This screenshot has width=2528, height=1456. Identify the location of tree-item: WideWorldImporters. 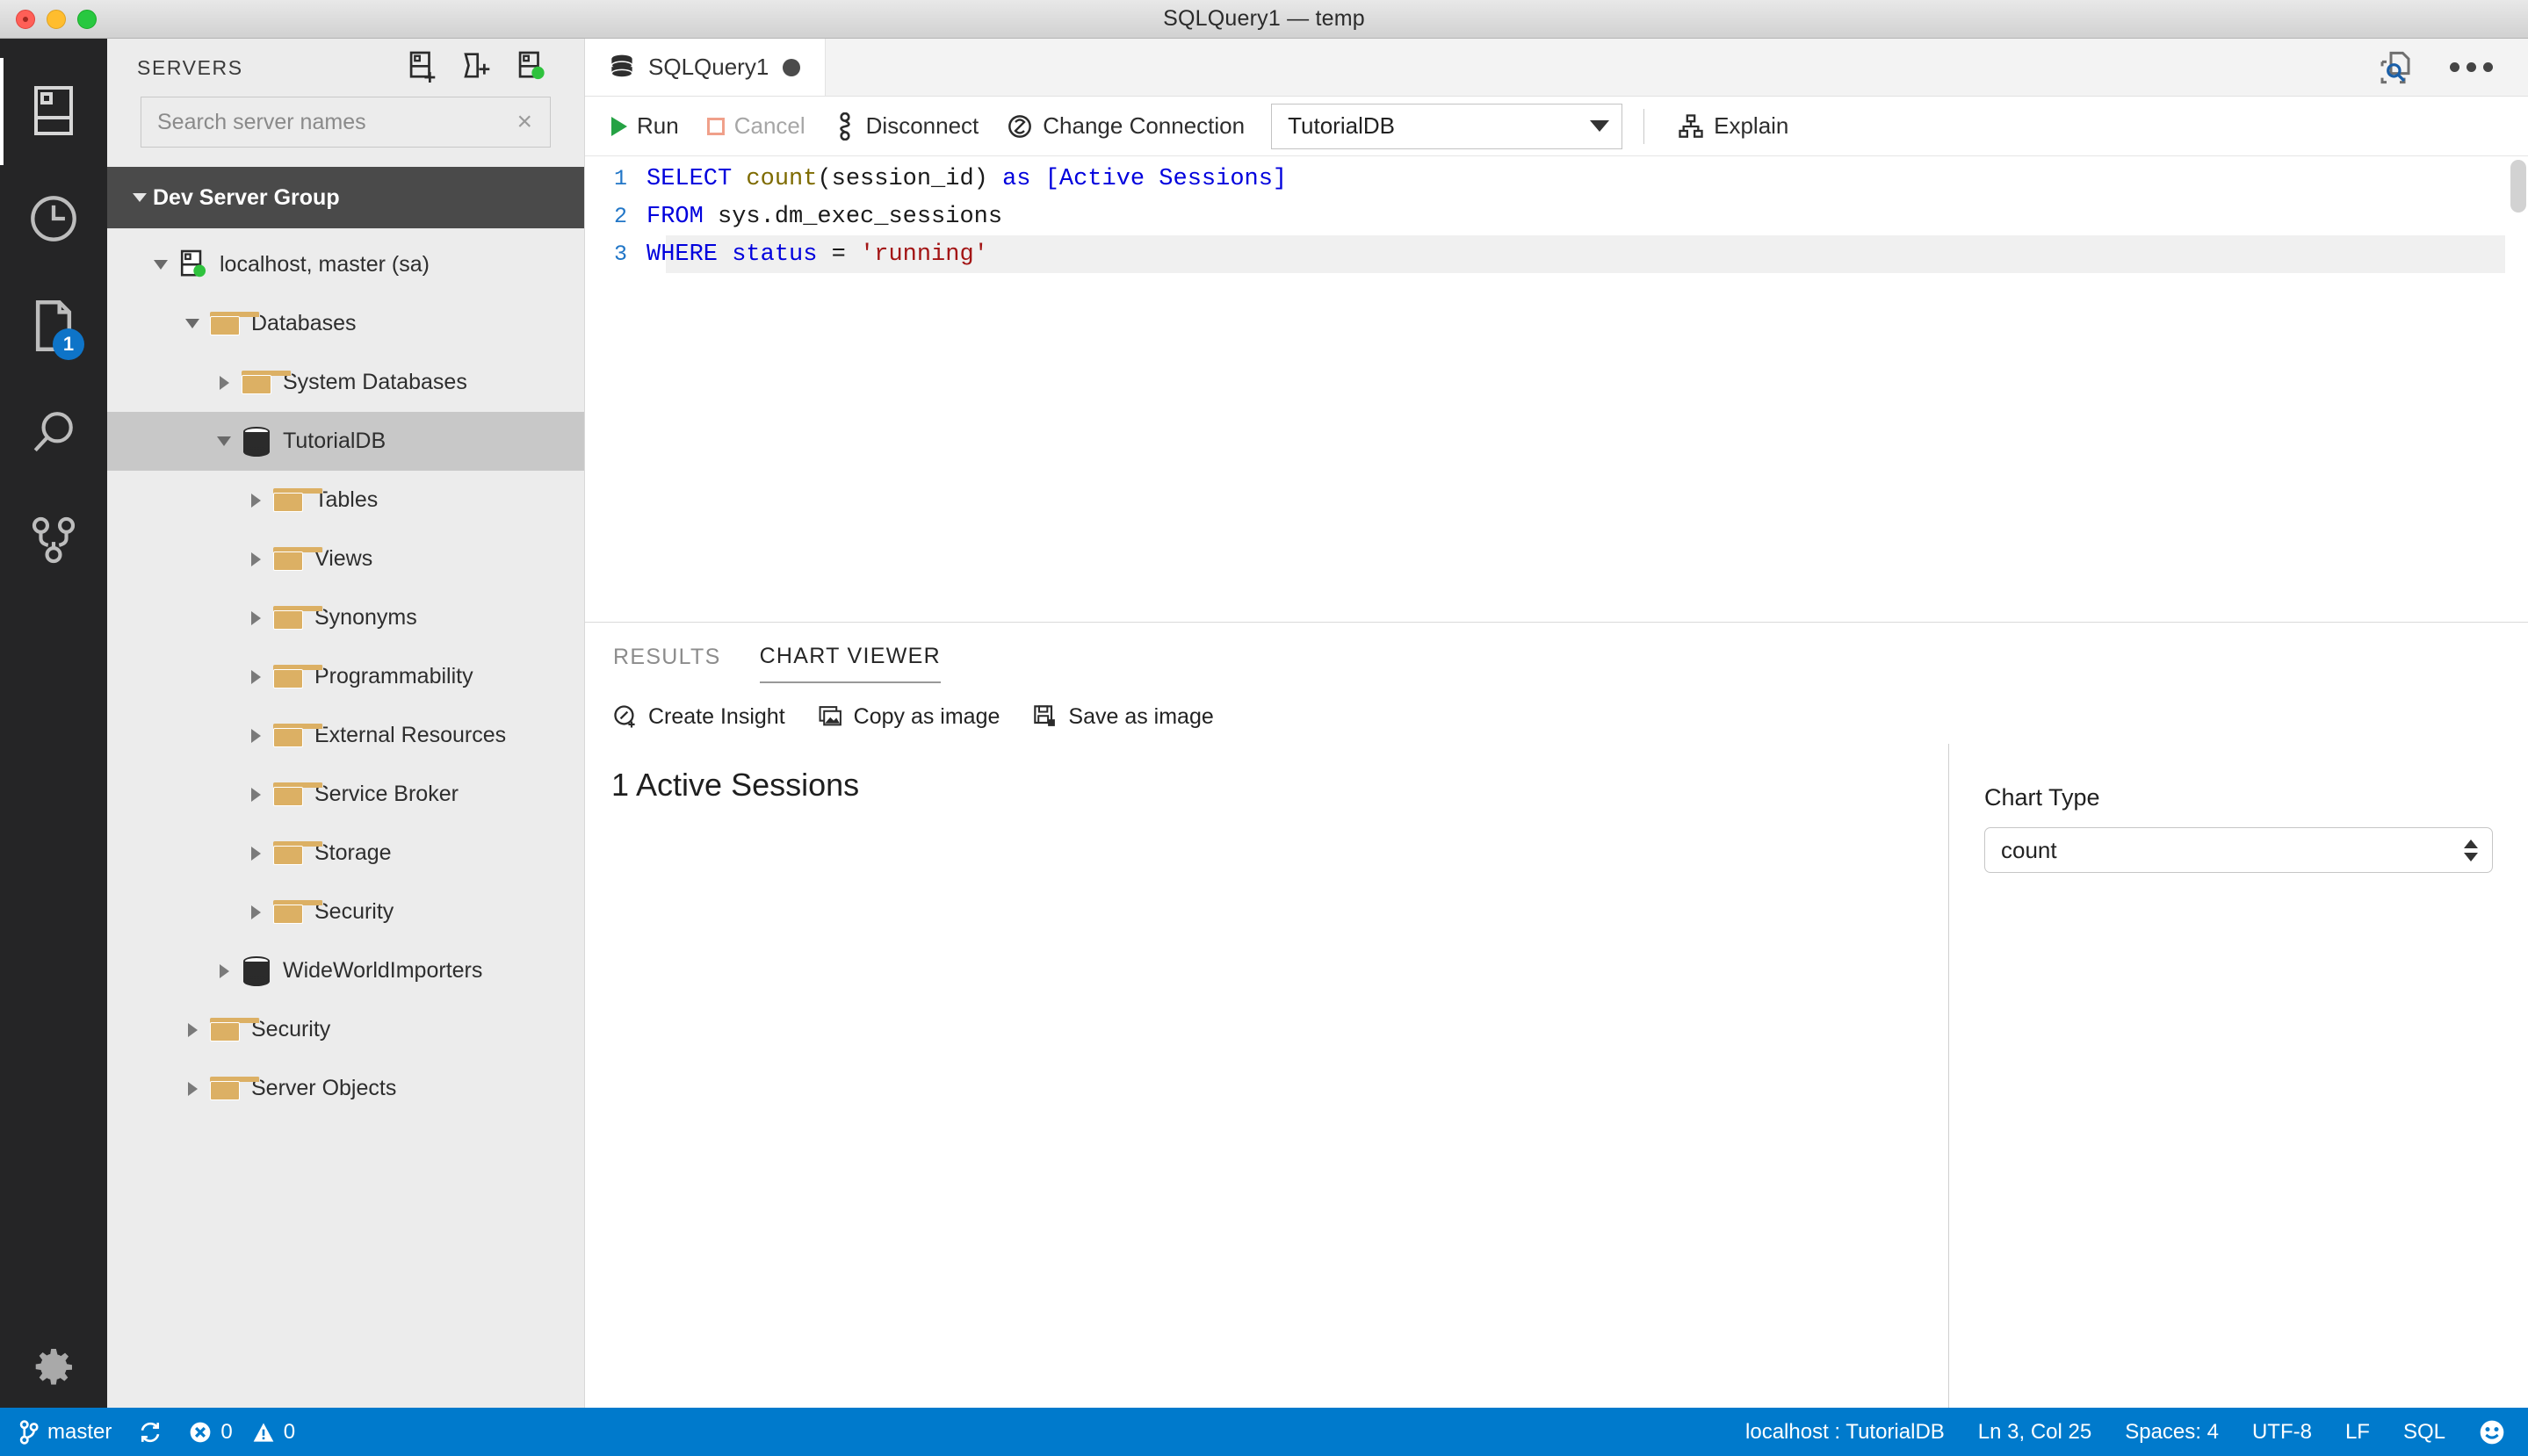
(345, 970).